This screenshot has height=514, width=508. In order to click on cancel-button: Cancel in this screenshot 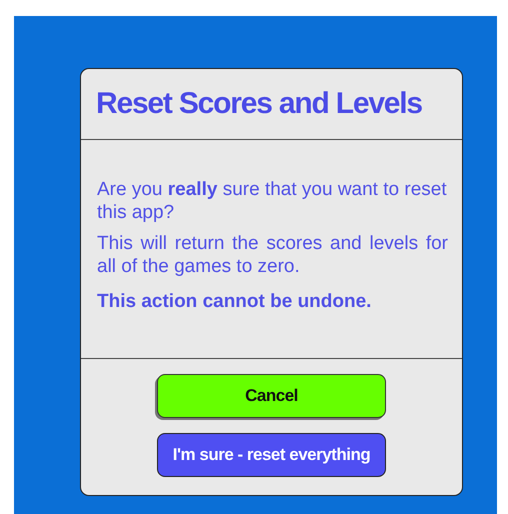, I will do `click(271, 396)`.